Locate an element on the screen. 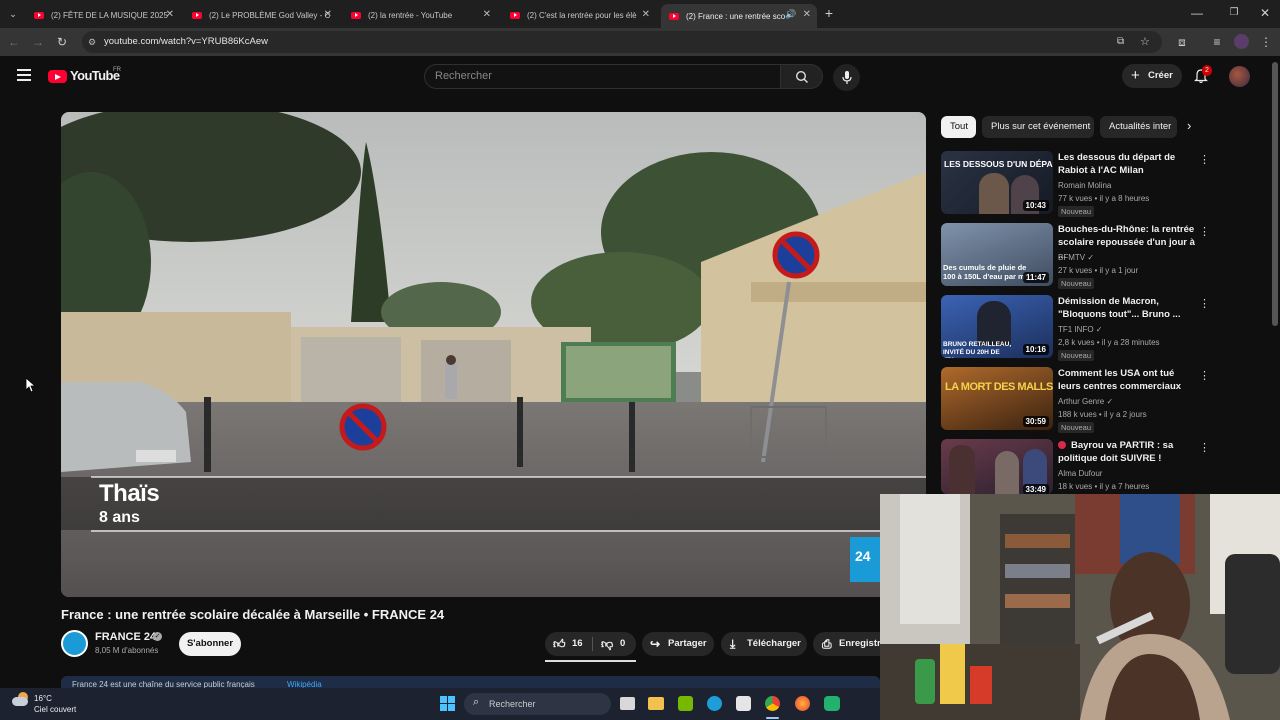 This screenshot has width=1280, height=720. channel-name: FRANCE 24 is located at coordinates (125, 637).